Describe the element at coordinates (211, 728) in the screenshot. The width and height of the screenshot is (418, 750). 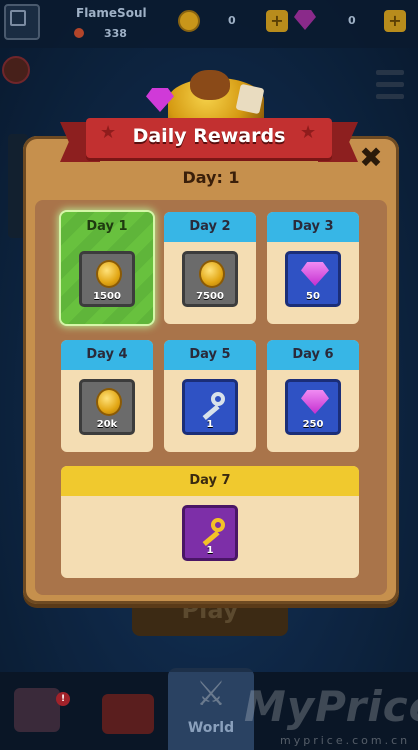
I see `world-nav-label: World` at that location.